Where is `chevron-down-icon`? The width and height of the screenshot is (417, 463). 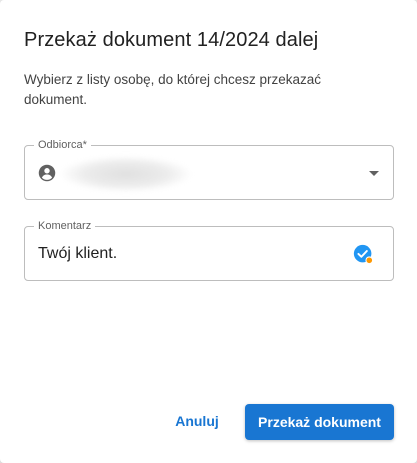 chevron-down-icon is located at coordinates (374, 173).